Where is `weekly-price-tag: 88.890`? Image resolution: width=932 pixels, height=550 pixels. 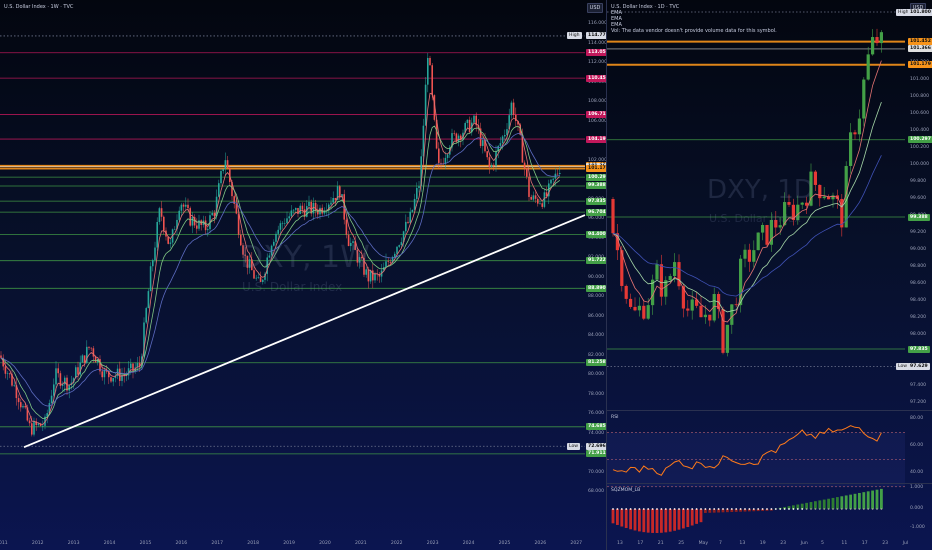 weekly-price-tag: 88.890 is located at coordinates (596, 288).